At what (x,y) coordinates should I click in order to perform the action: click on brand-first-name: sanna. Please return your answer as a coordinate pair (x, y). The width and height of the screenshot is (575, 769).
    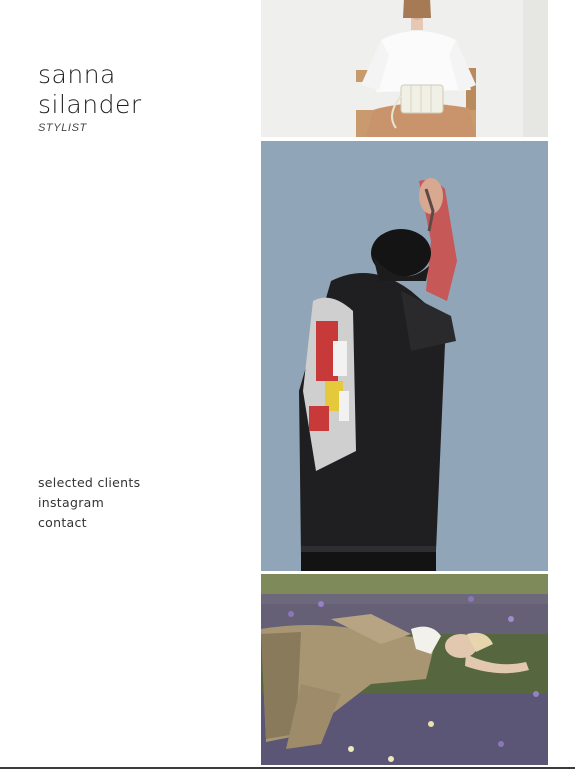
    Looking at the image, I should click on (77, 74).